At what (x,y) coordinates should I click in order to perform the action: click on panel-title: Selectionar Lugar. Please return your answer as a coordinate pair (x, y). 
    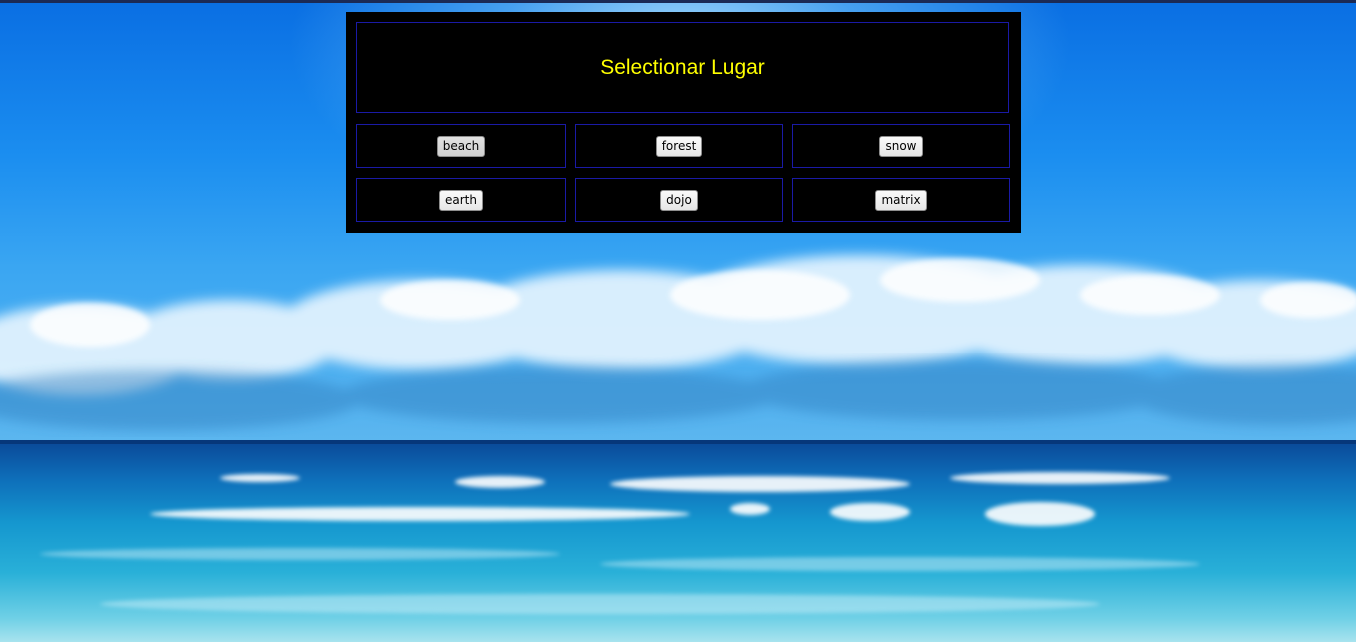
    Looking at the image, I should click on (682, 67).